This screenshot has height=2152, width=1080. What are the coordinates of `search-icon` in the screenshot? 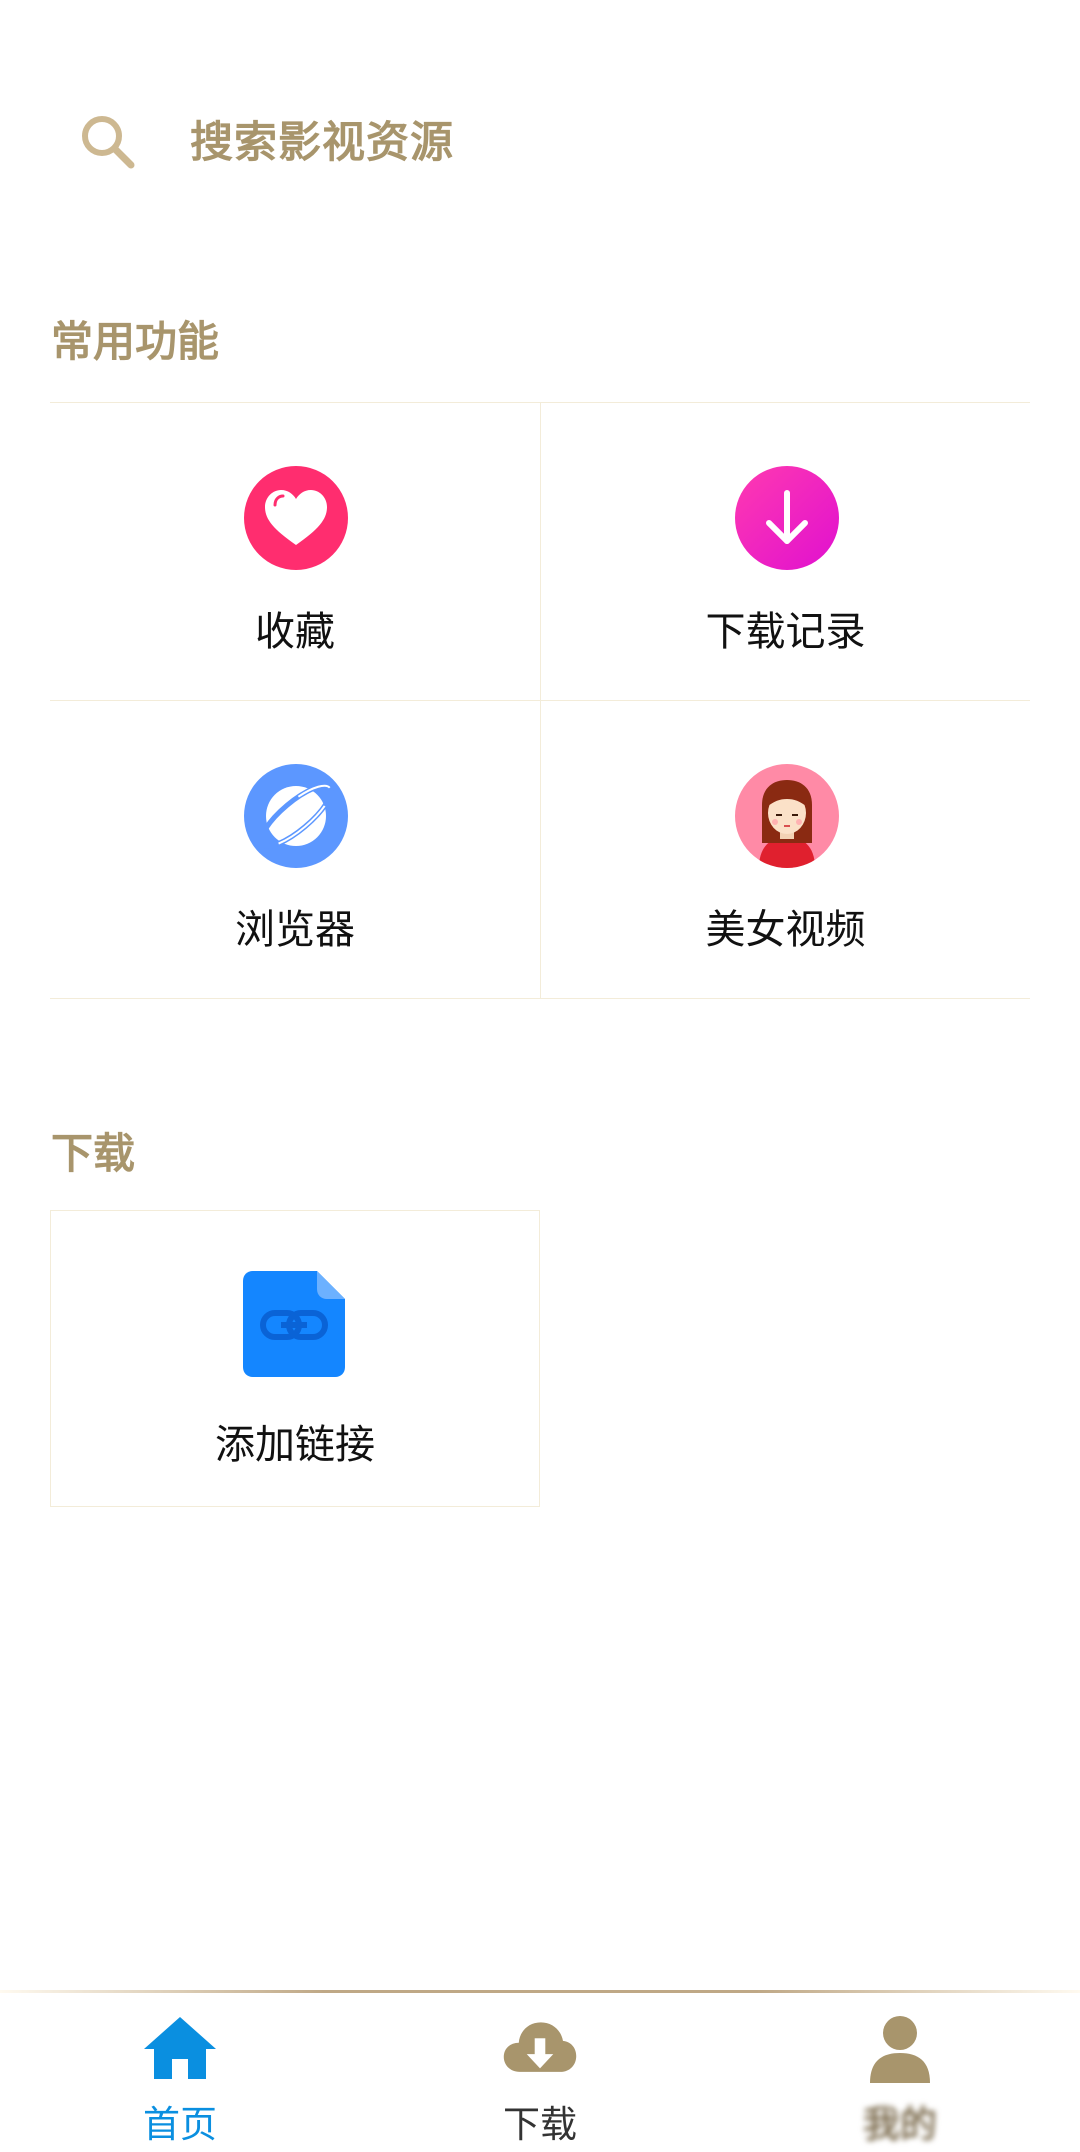 It's located at (108, 142).